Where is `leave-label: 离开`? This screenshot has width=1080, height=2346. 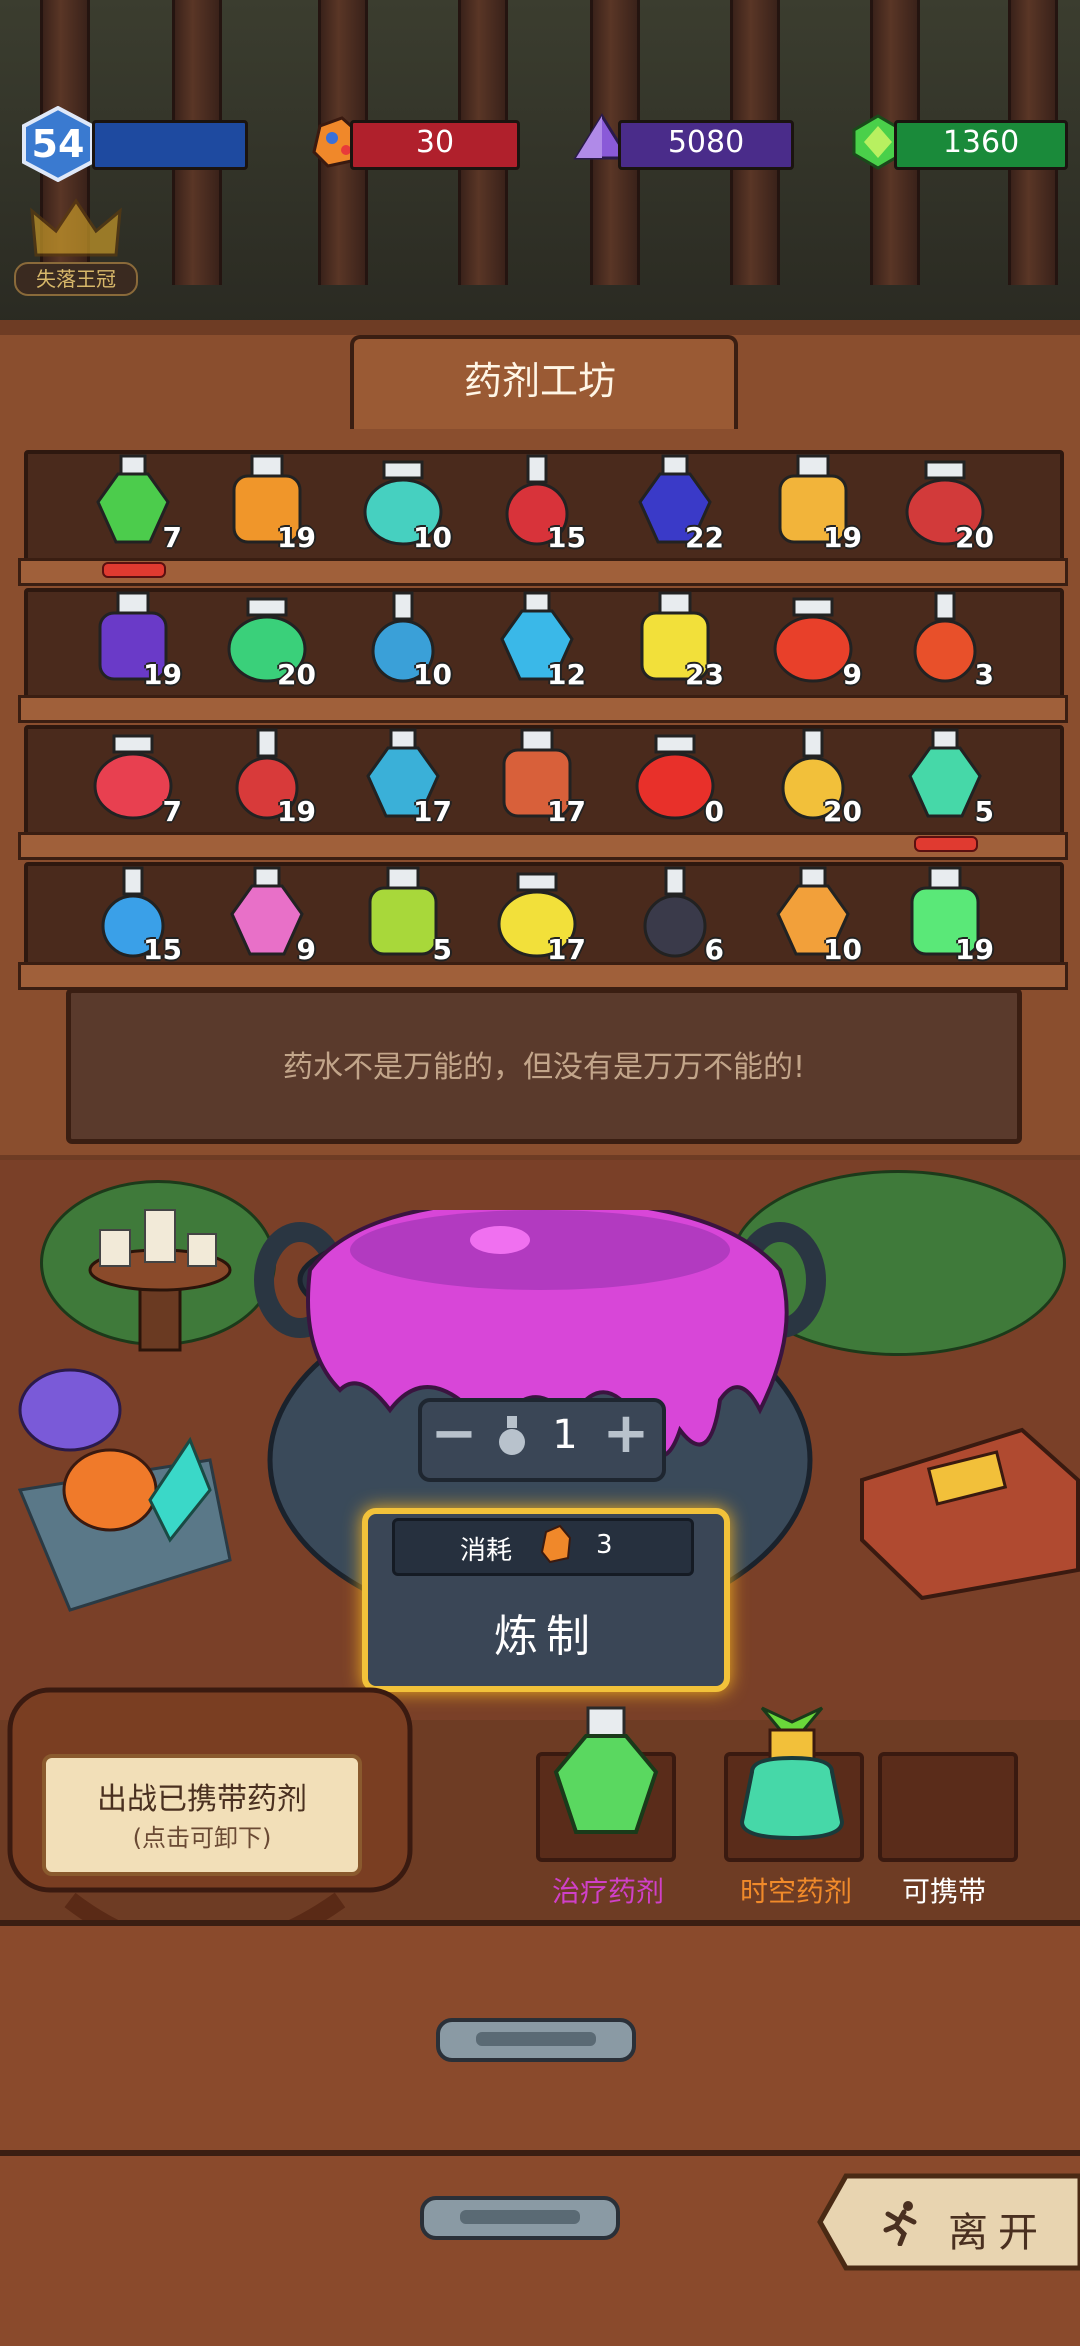
leave-label: 离开 is located at coordinates (998, 2229).